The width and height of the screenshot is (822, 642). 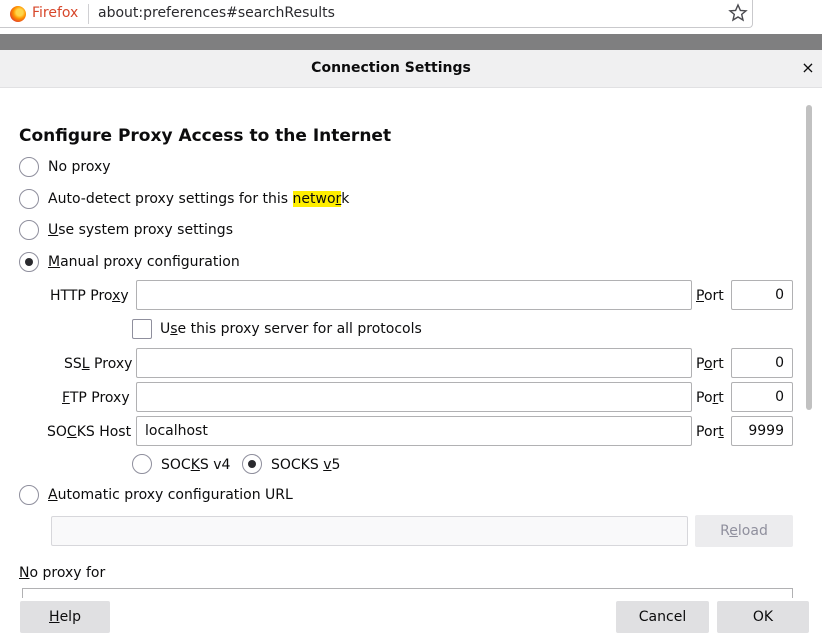 What do you see at coordinates (376, 14) in the screenshot?
I see `url-bar: Firefox about:preferences#searchResults` at bounding box center [376, 14].